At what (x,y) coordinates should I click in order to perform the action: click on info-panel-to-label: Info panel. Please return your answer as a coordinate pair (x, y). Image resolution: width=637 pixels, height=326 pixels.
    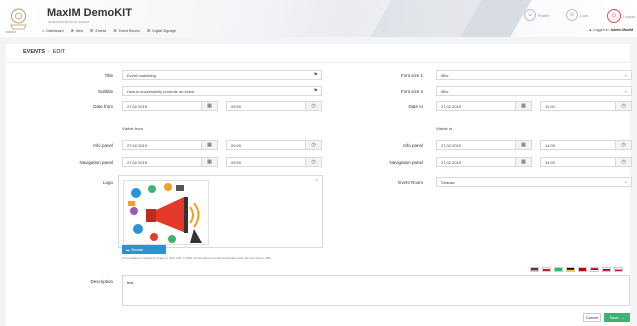
    Looking at the image, I should click on (413, 145).